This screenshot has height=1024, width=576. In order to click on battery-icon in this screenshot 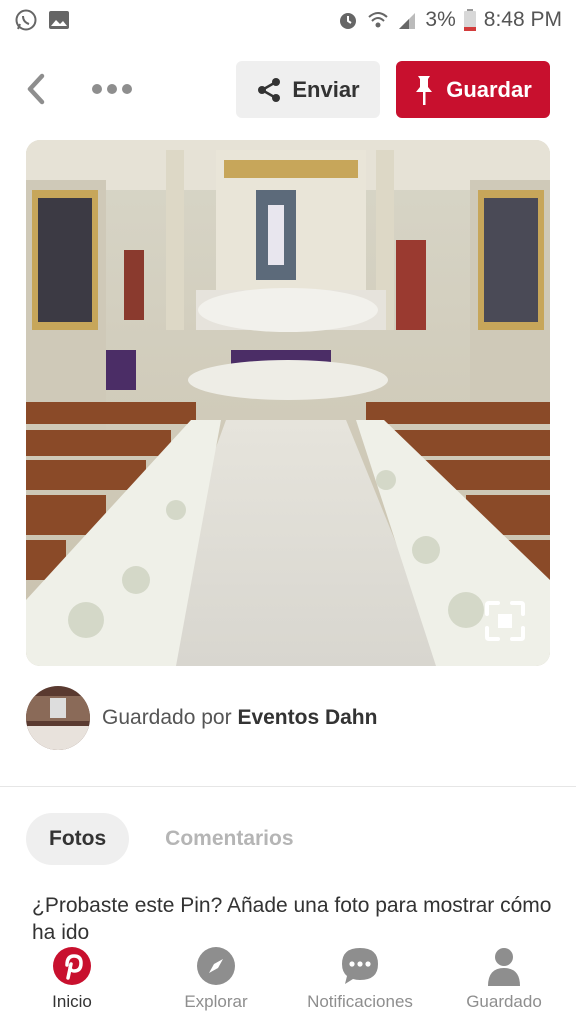, I will do `click(469, 20)`.